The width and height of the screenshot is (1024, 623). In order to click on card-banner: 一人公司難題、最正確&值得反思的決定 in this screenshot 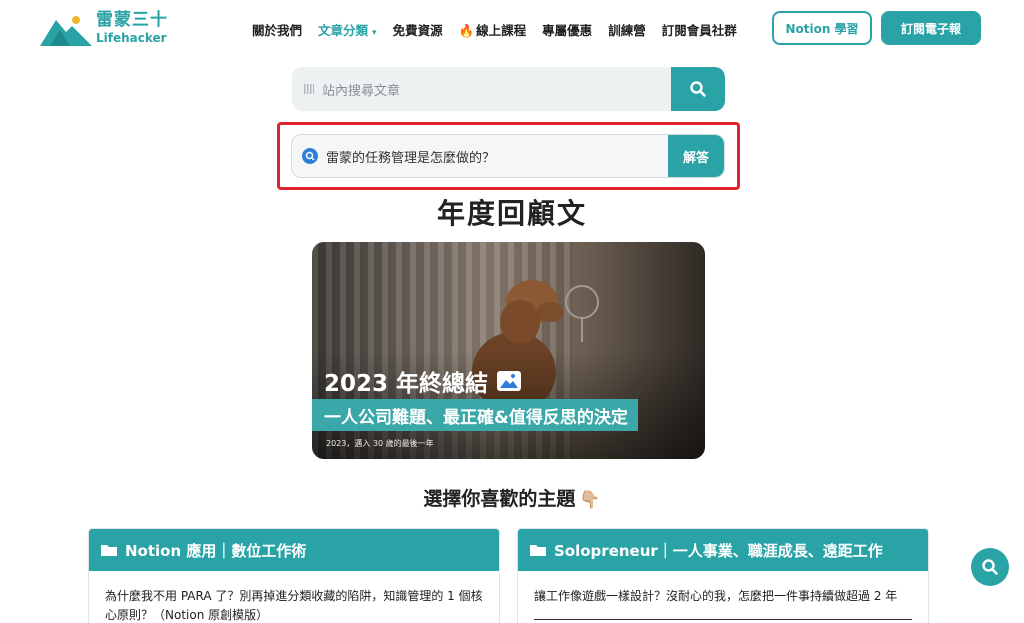, I will do `click(475, 415)`.